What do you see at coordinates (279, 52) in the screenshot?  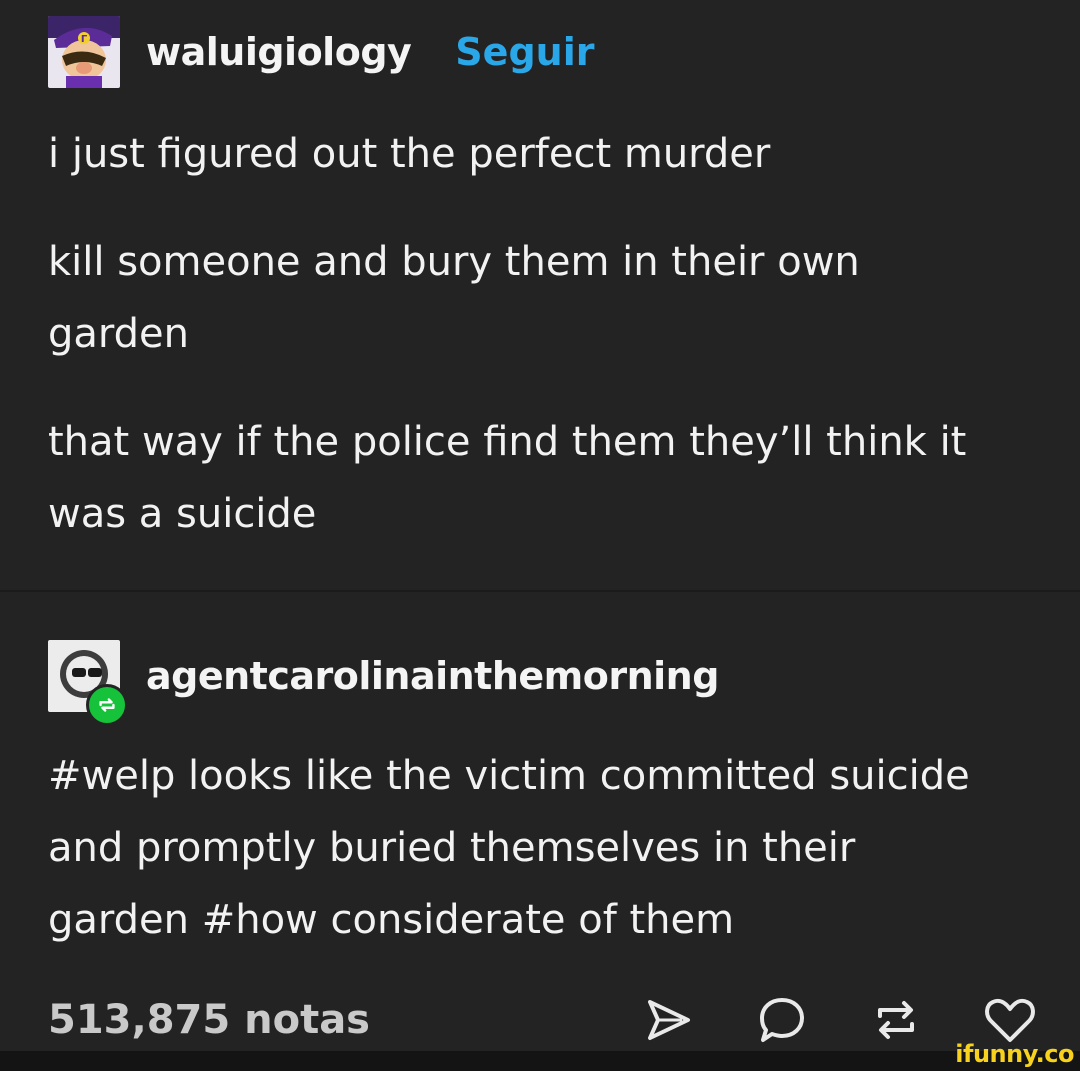 I see `post-username: waluigiology` at bounding box center [279, 52].